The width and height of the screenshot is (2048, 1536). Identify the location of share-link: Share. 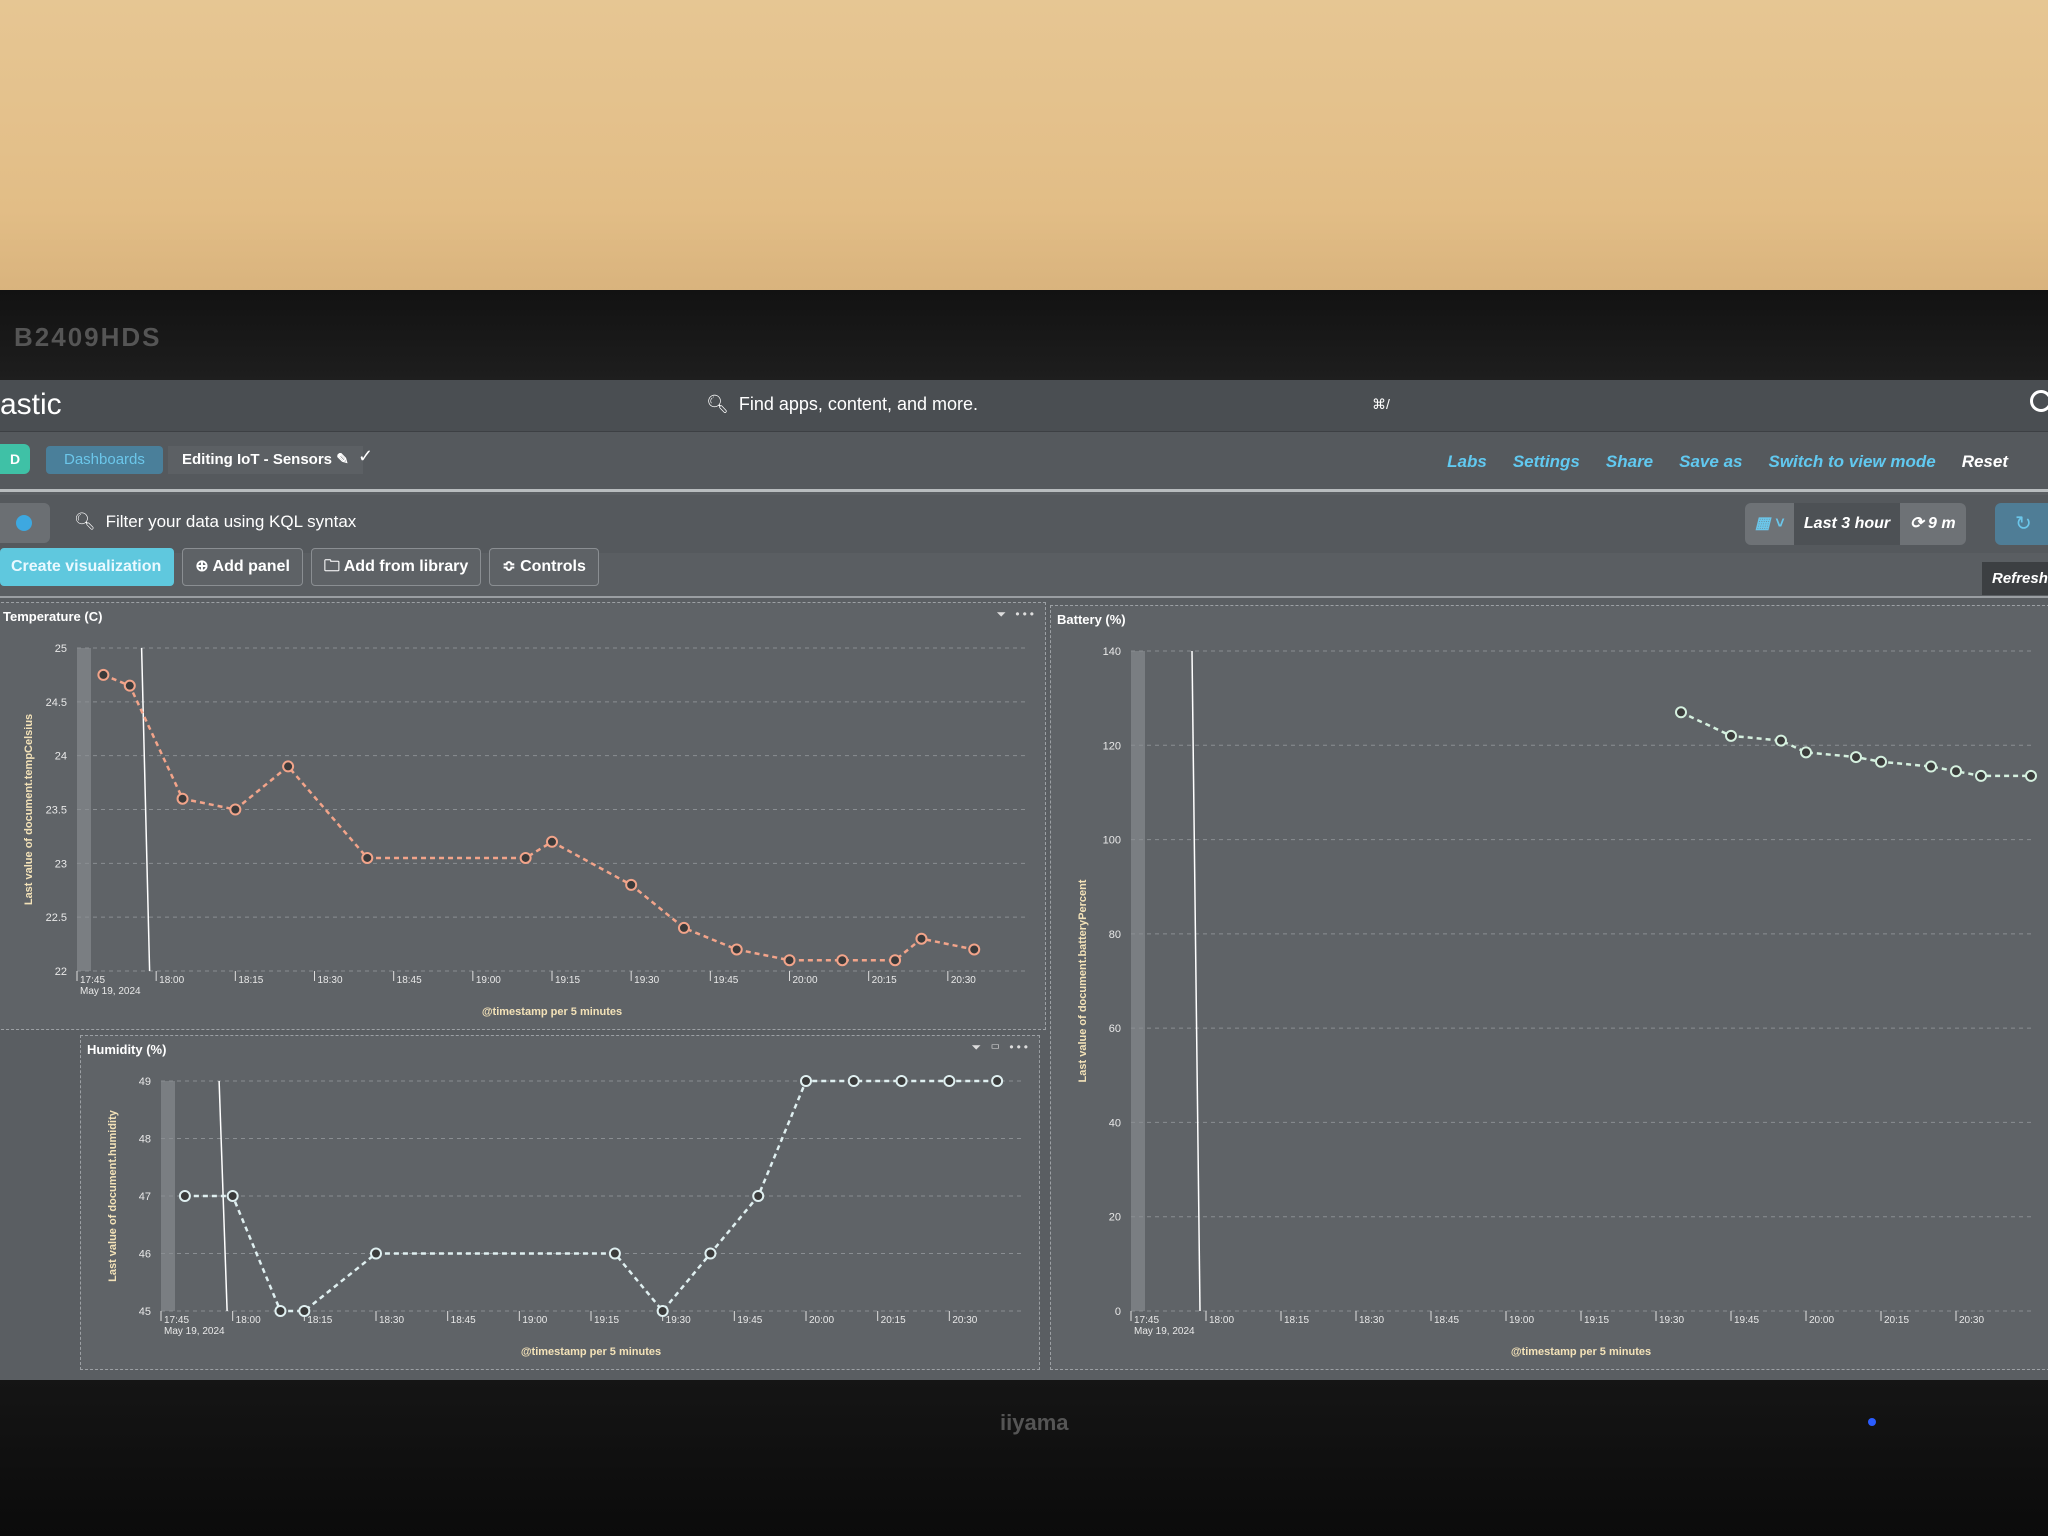
(1629, 462).